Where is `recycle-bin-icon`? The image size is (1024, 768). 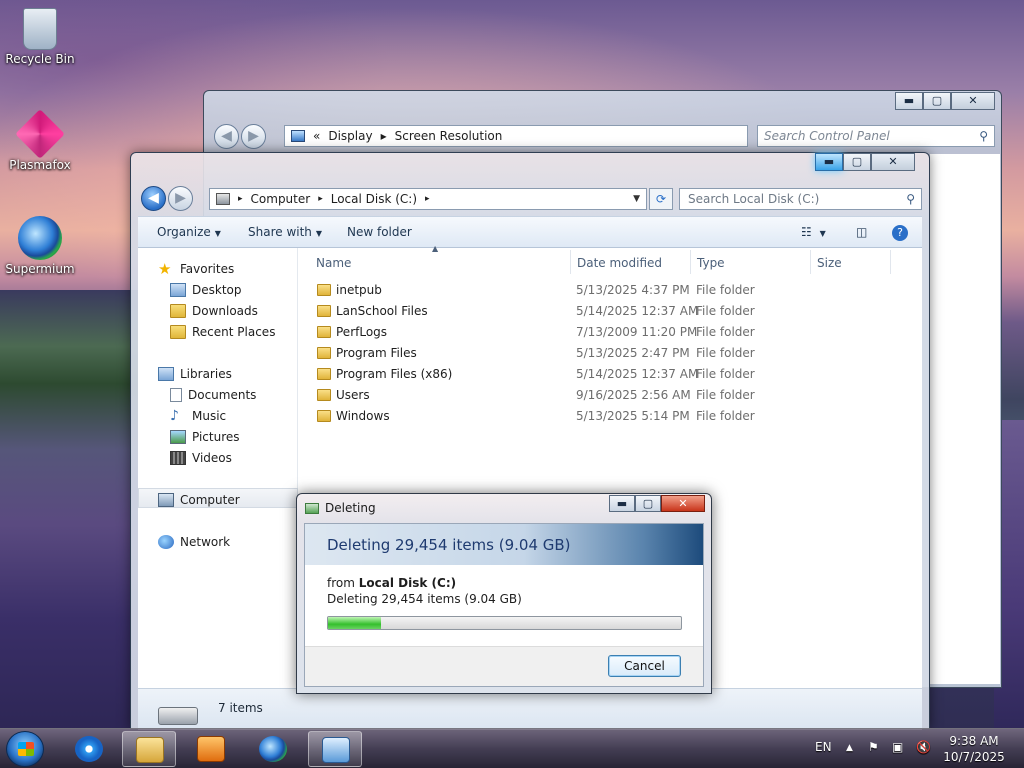
recycle-bin-icon is located at coordinates (40, 29).